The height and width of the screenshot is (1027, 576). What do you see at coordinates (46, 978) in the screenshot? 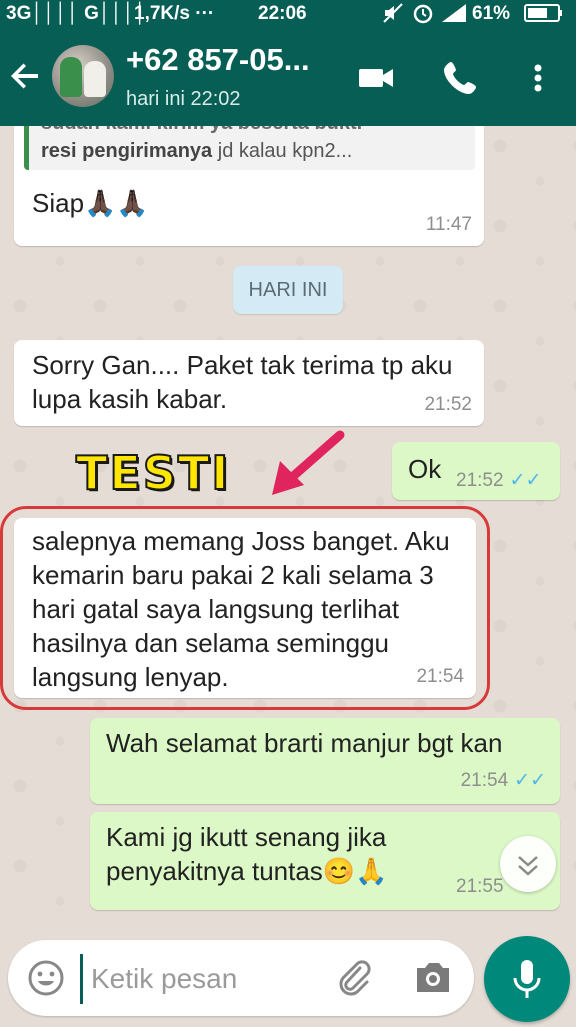
I see `emoji-icon` at bounding box center [46, 978].